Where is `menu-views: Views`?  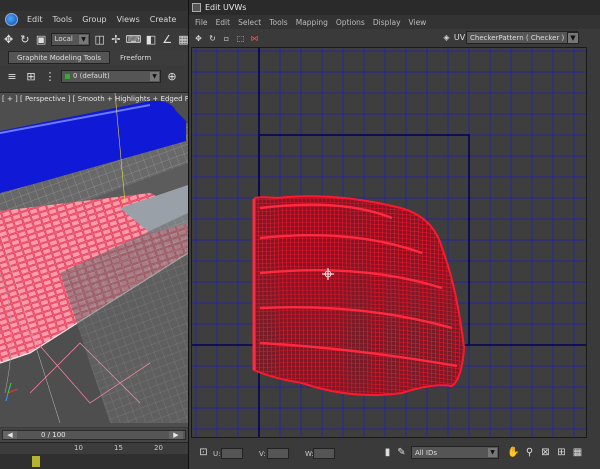
menu-views: Views is located at coordinates (128, 19).